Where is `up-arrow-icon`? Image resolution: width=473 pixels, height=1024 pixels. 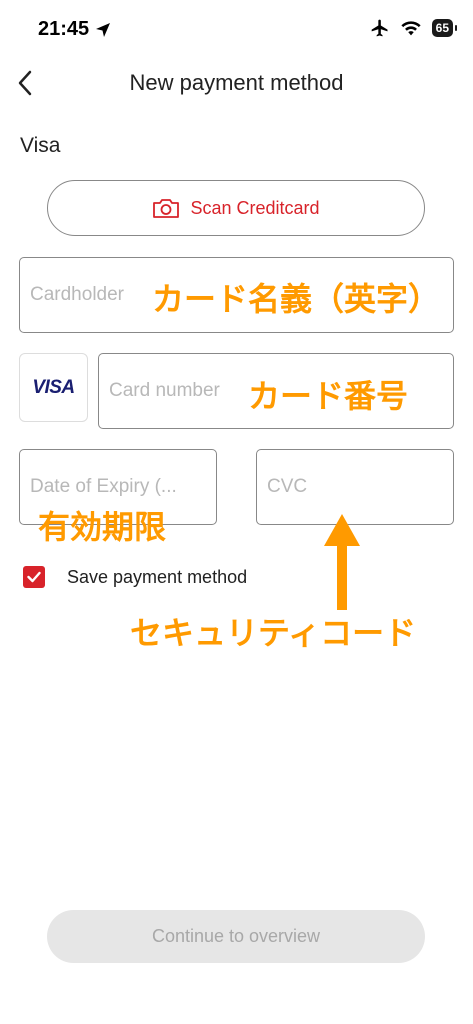
up-arrow-icon is located at coordinates (342, 562).